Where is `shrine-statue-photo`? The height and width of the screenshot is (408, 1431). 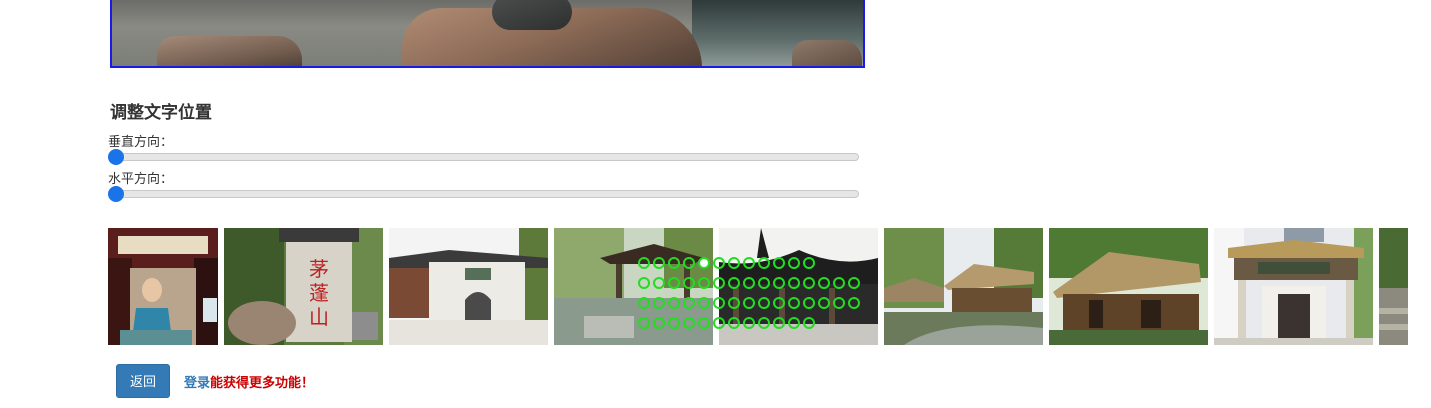
shrine-statue-photo is located at coordinates (163, 286).